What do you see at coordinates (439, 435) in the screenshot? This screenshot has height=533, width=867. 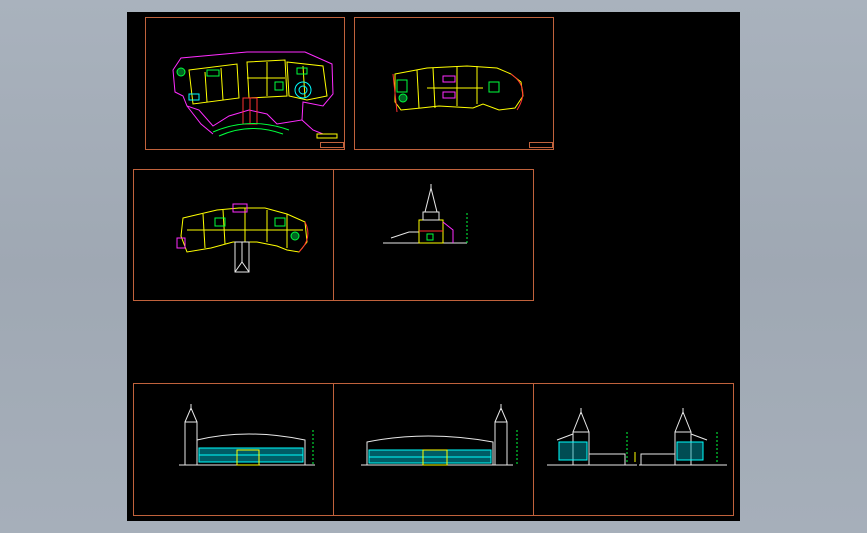 I see `elevation-rear` at bounding box center [439, 435].